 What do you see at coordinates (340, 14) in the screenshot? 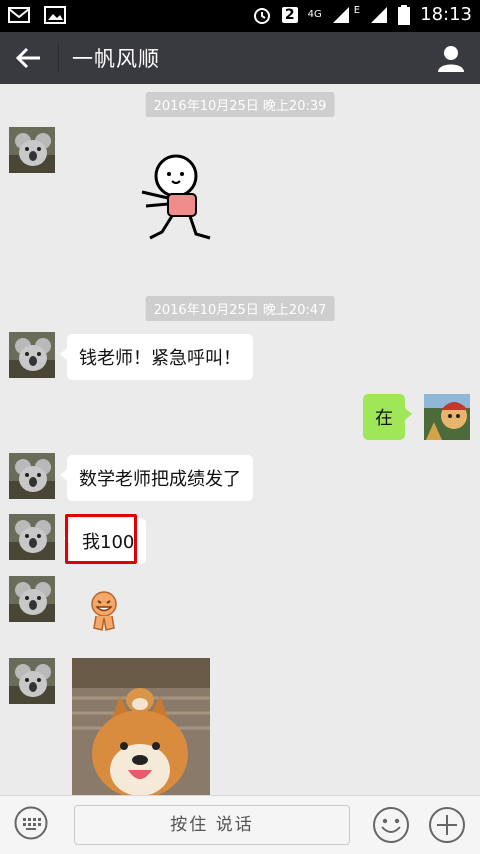
I see `signal-icon` at bounding box center [340, 14].